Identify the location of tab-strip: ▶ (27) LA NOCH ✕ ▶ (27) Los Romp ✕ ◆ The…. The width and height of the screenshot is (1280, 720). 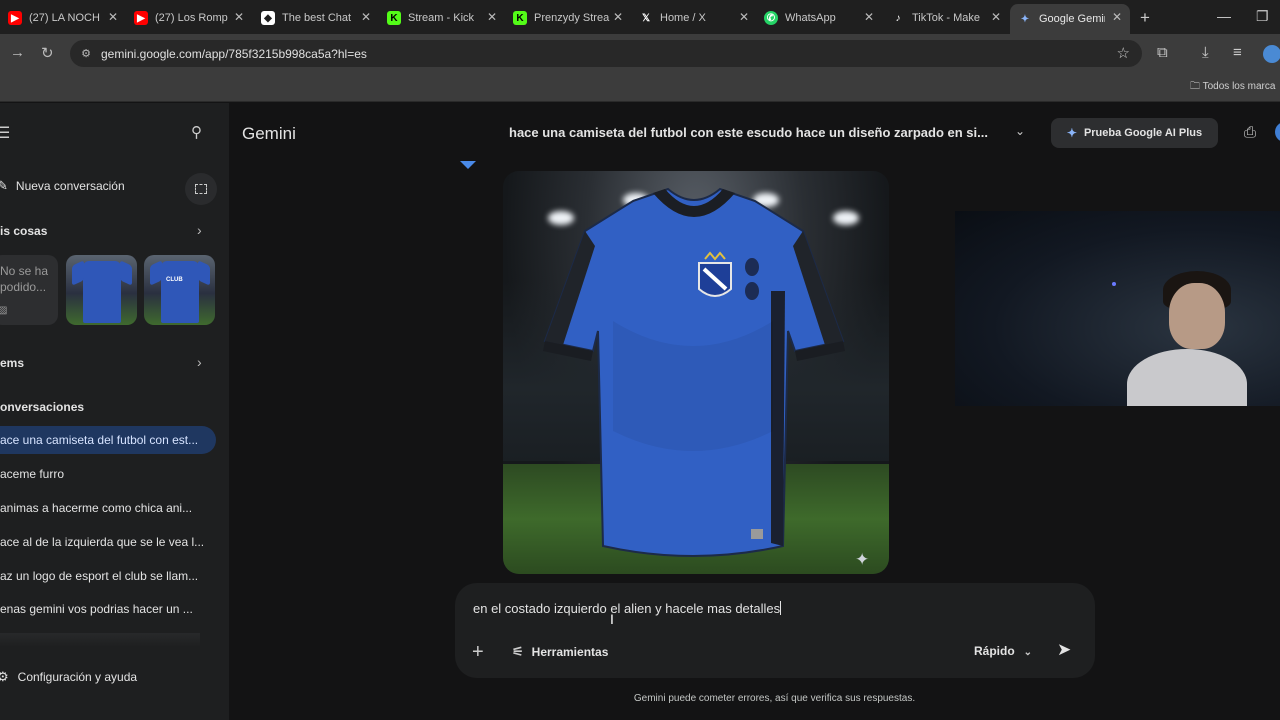
(640, 17).